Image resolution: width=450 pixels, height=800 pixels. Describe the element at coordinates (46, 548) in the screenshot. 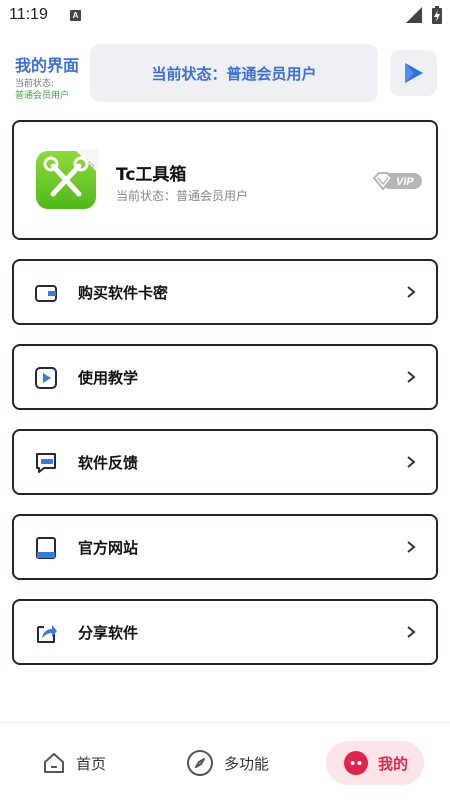

I see `book-icon` at that location.